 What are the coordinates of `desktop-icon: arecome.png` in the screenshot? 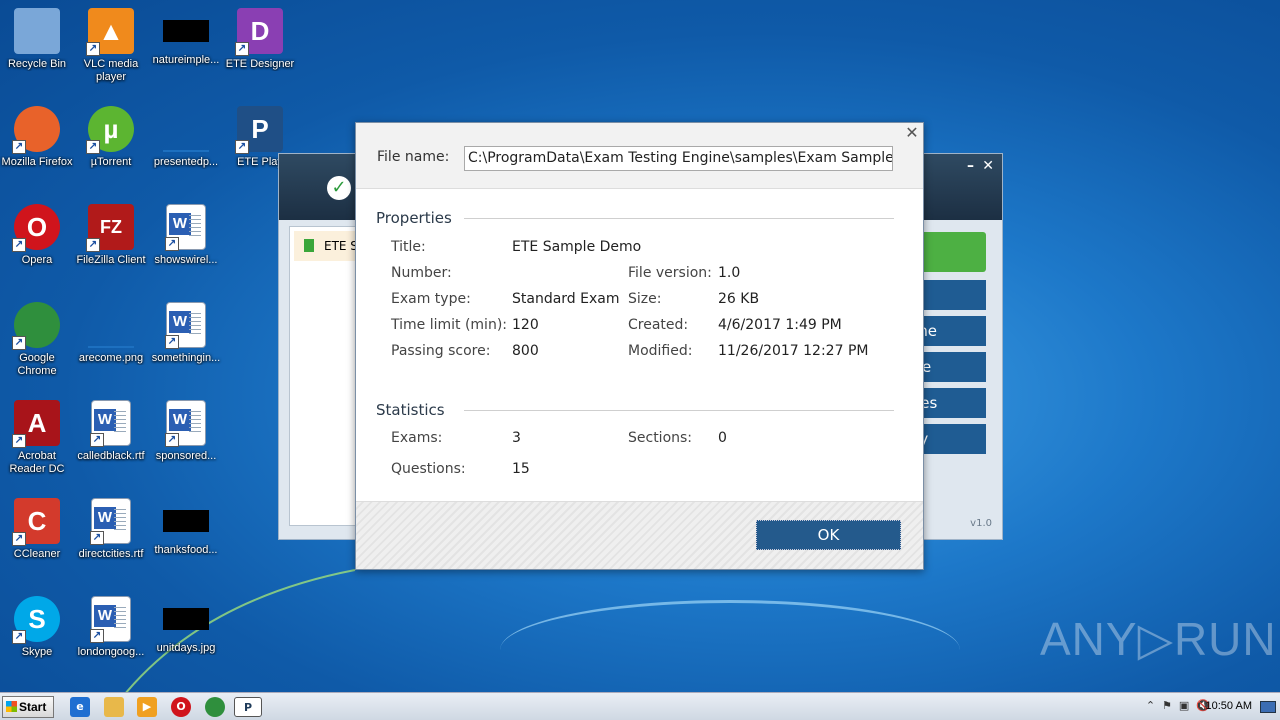 It's located at (111, 331).